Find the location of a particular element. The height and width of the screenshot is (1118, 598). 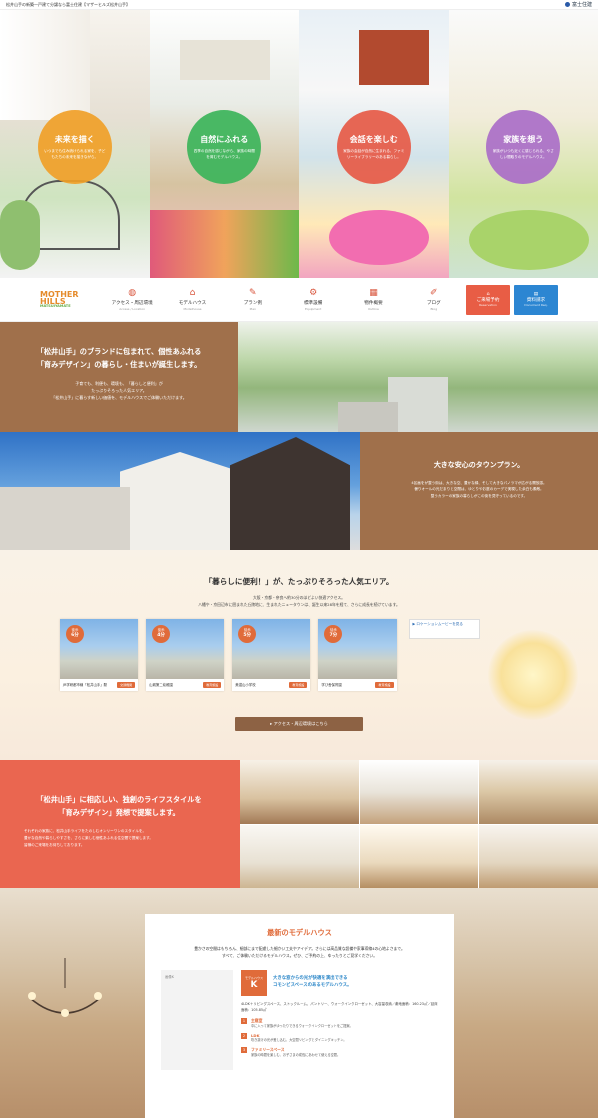

nav-label: プラン例 is located at coordinates (253, 303).